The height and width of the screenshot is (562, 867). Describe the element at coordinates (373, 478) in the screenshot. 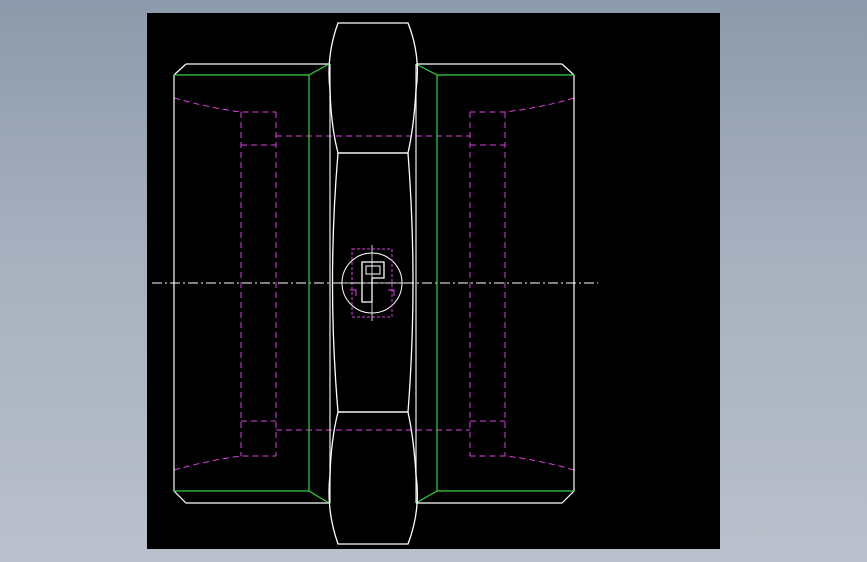

I see `hex-face-bottom` at that location.